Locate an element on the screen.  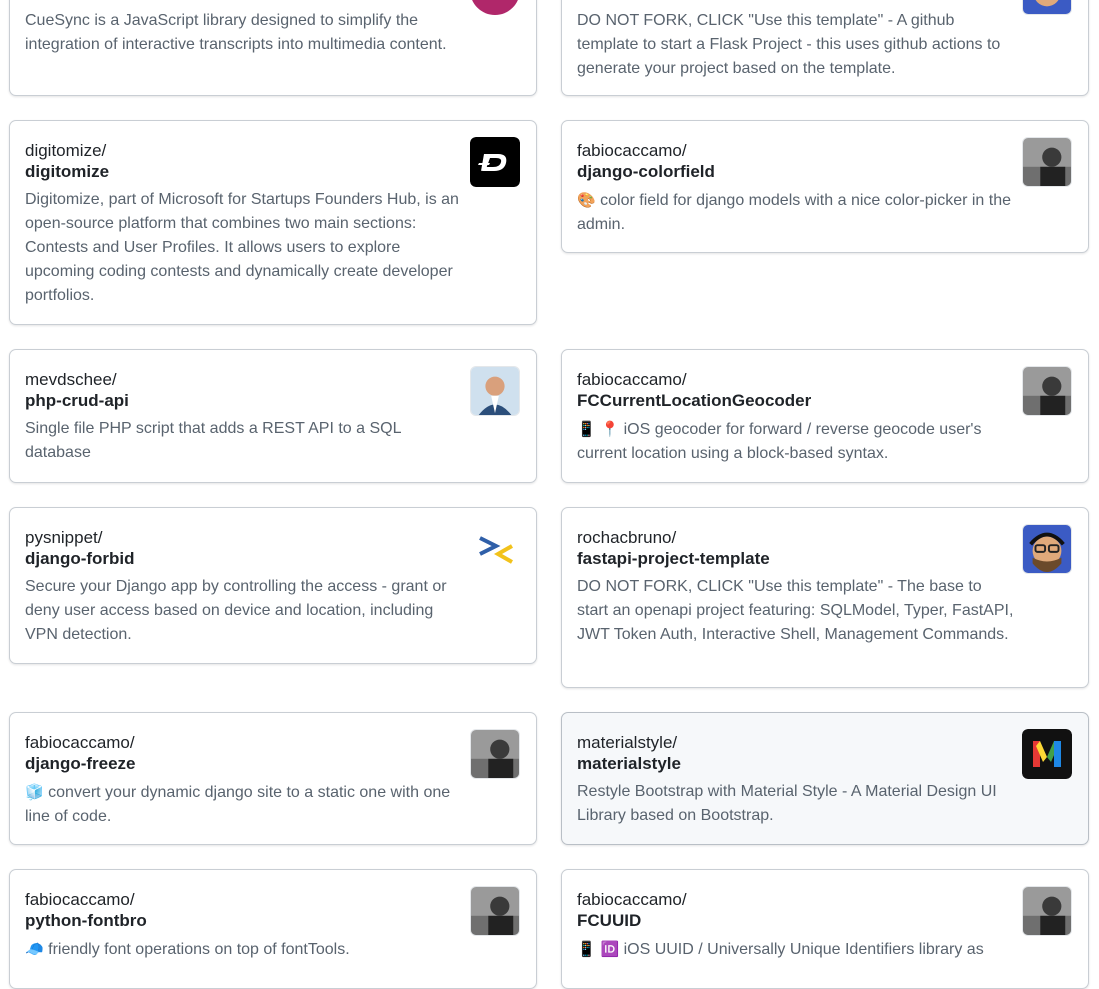
repo-name-link: python-fontbro is located at coordinates (86, 920).